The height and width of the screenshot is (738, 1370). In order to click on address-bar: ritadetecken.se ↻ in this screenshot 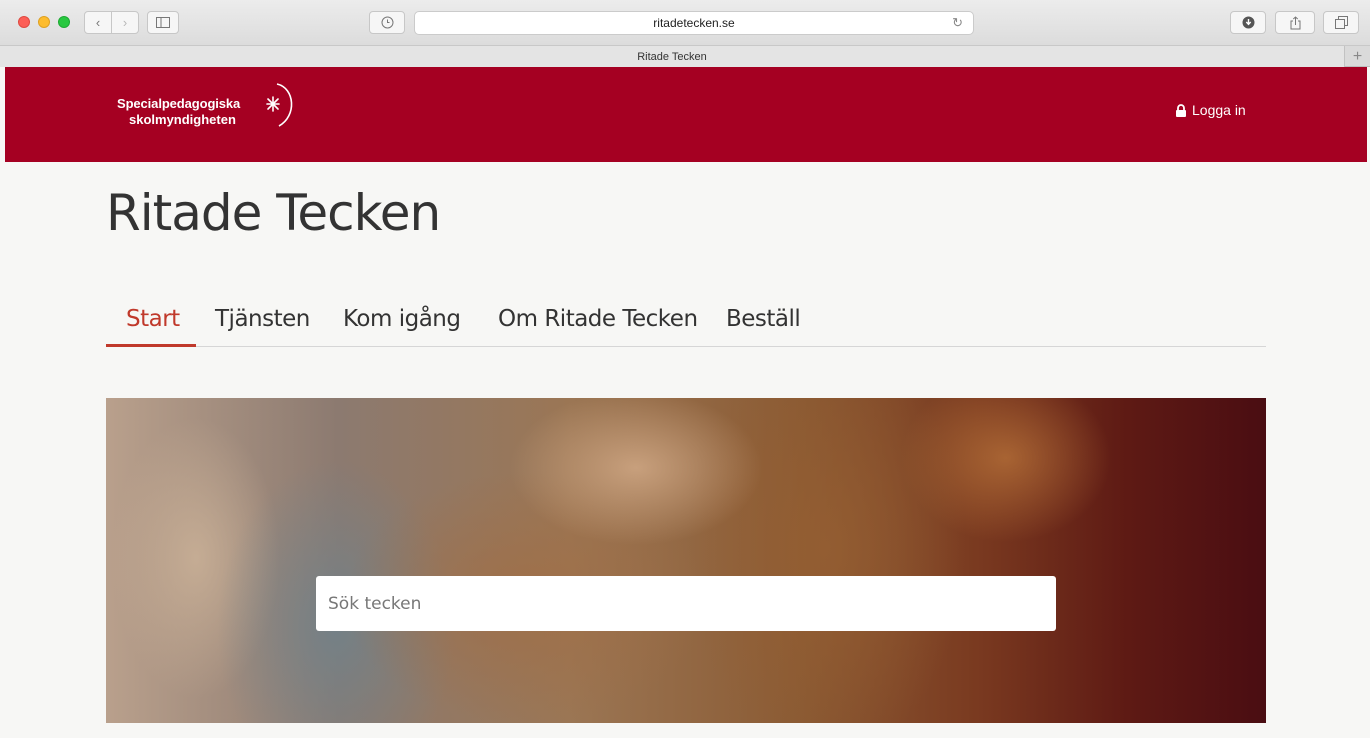, I will do `click(694, 23)`.